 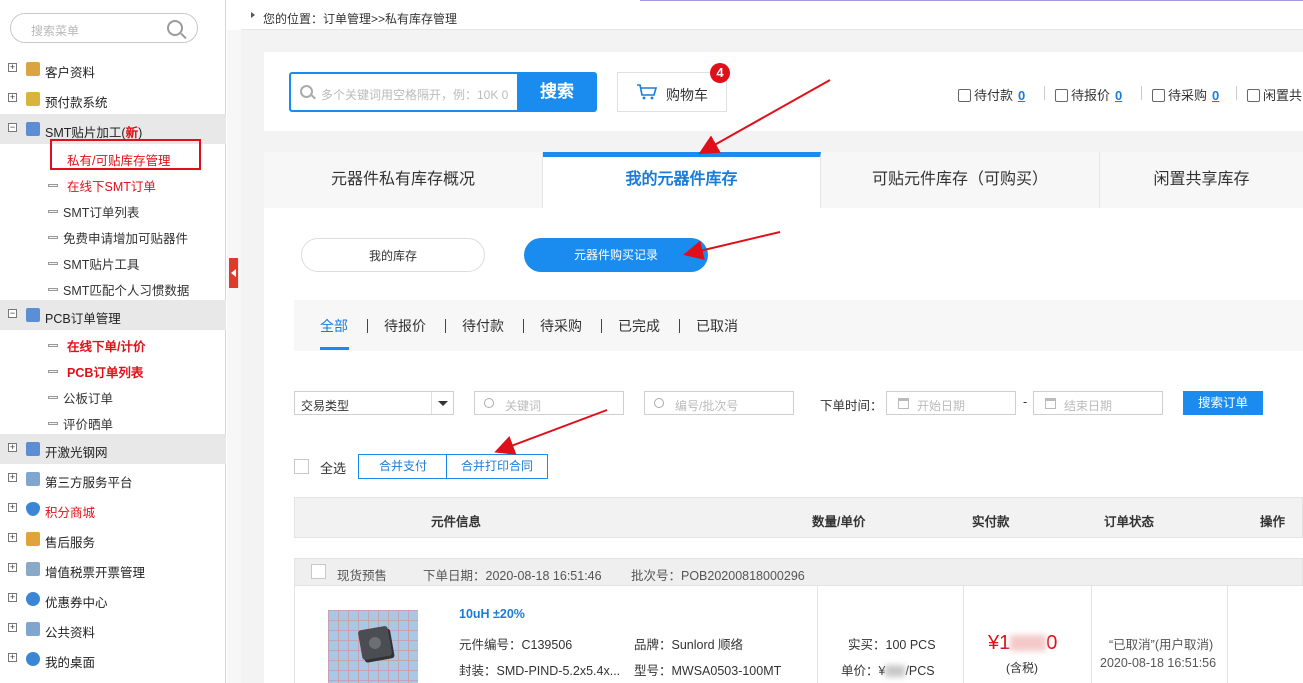 What do you see at coordinates (549, 403) in the screenshot?
I see `keyword-field: 关键词` at bounding box center [549, 403].